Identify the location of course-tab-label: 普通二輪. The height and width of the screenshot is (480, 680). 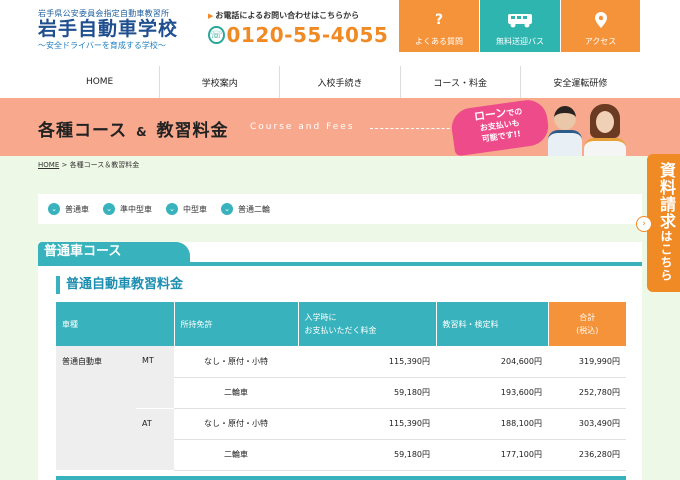
(254, 209).